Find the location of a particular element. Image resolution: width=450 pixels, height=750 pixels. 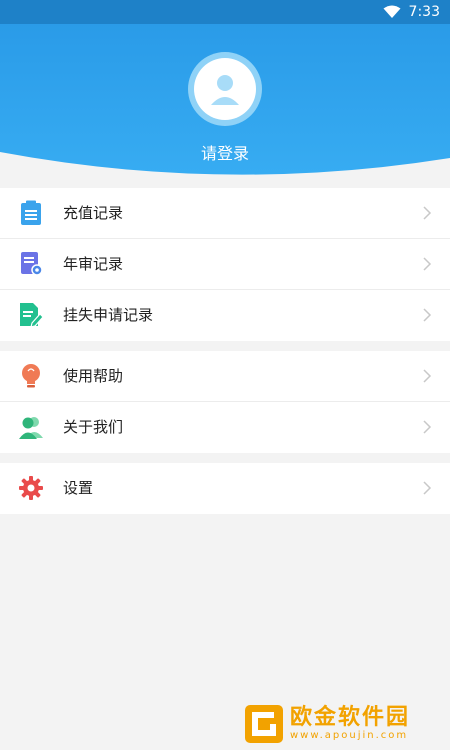

menu-item-loss-report-records: 挂失申请记录 is located at coordinates (225, 315).